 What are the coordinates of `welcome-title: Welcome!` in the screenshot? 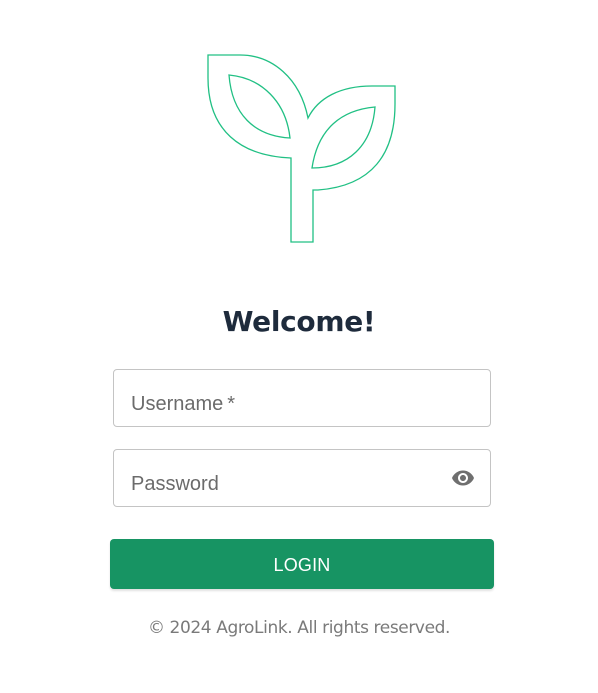 It's located at (299, 321).